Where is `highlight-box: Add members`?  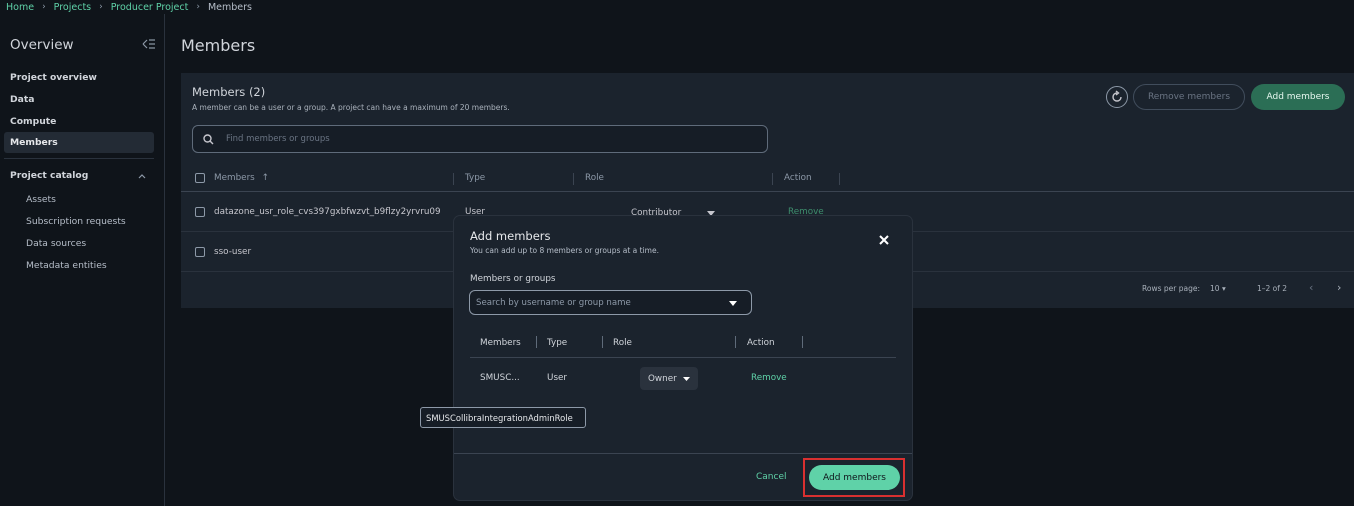
highlight-box: Add members is located at coordinates (854, 477).